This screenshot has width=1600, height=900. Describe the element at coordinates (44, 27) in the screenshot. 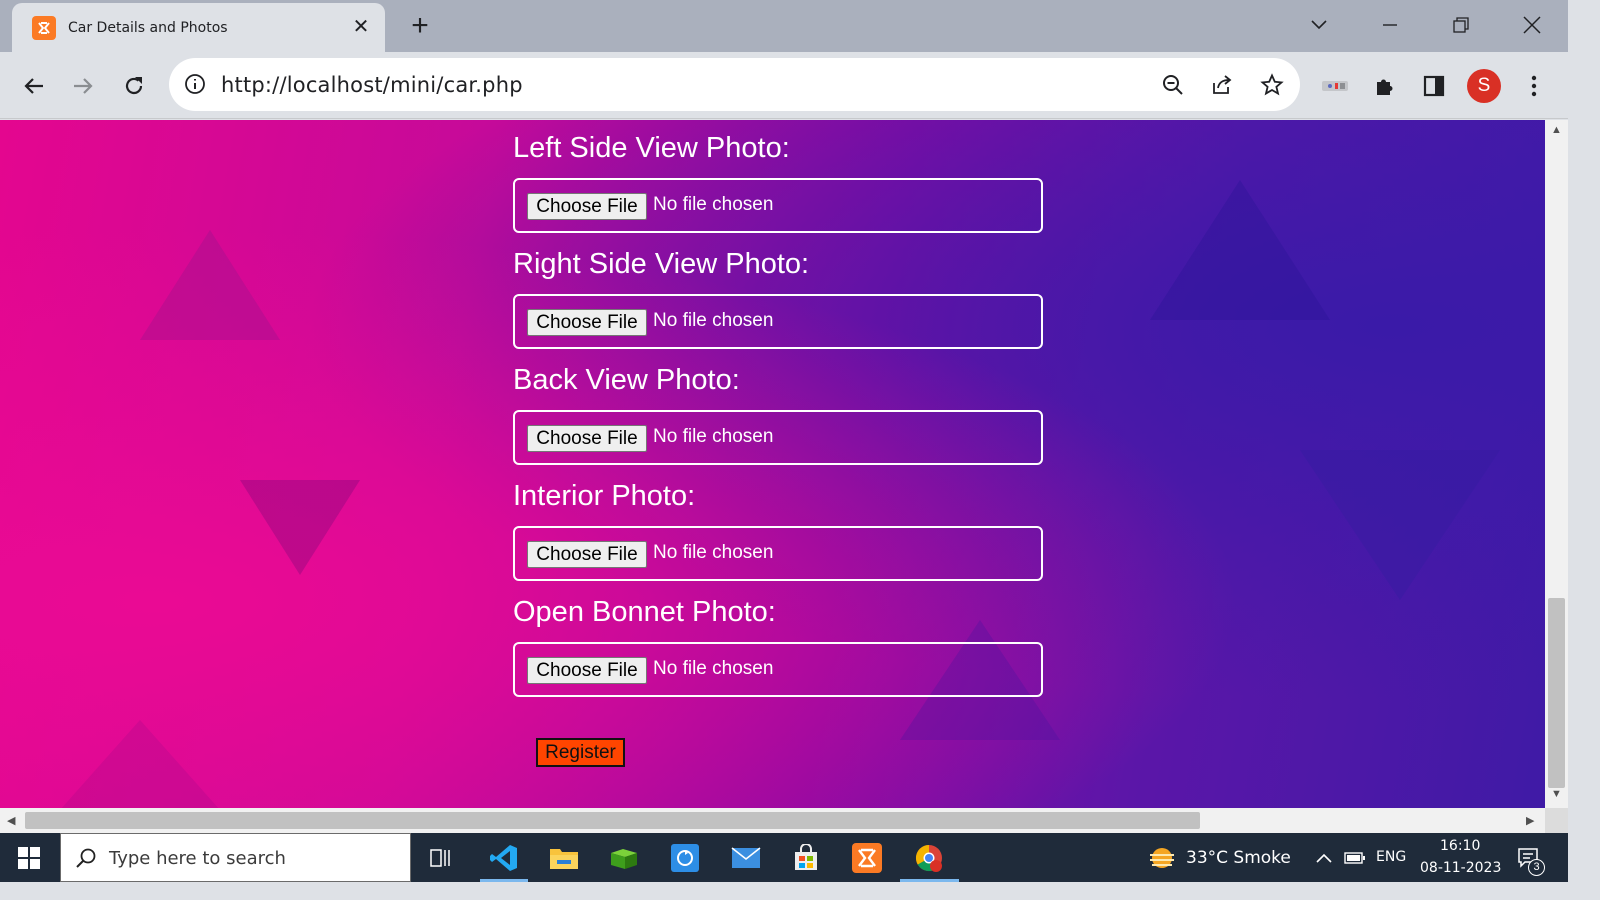

I see `xampp-icon` at that location.